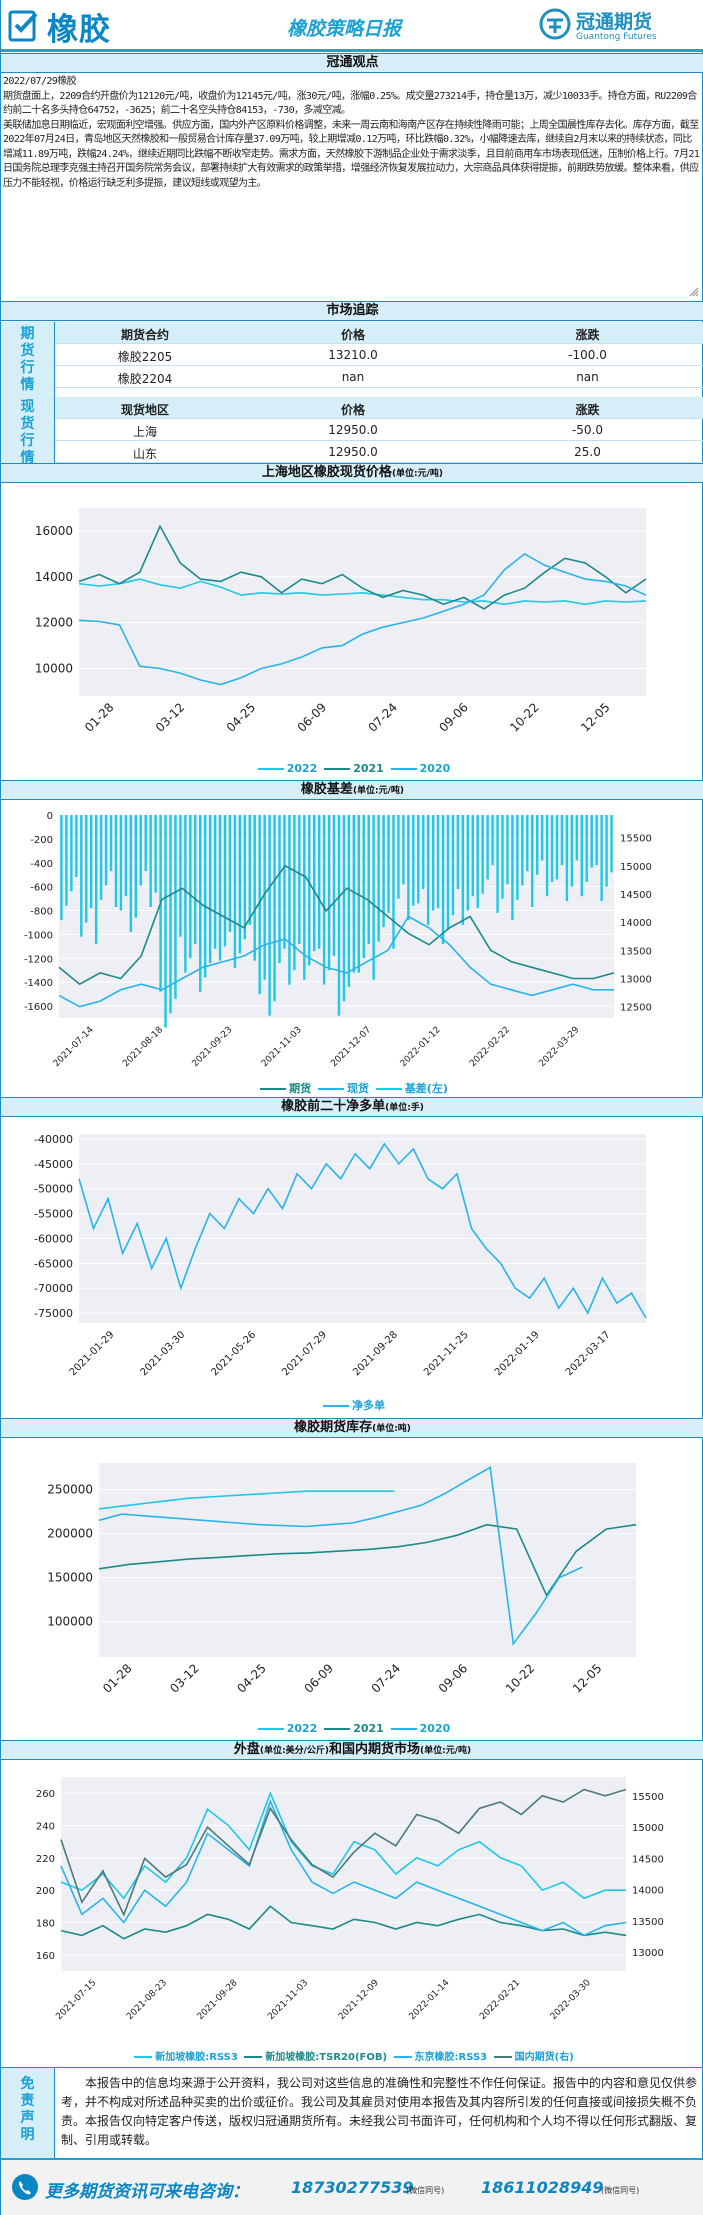 The height and width of the screenshot is (2215, 703). Describe the element at coordinates (353, 355) in the screenshot. I see `cell: 13210.0` at that location.